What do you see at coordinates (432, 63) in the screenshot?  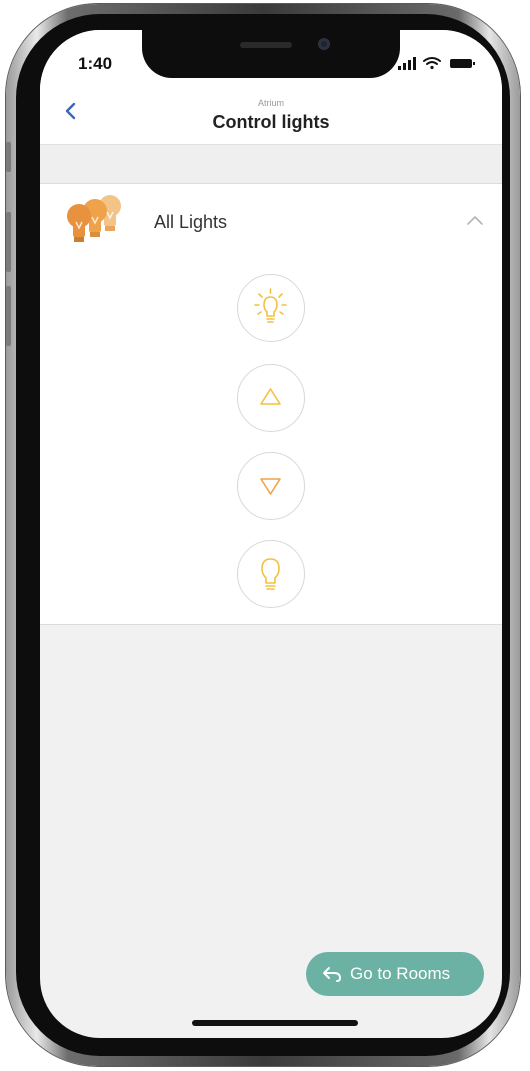 I see `wifi-icon` at bounding box center [432, 63].